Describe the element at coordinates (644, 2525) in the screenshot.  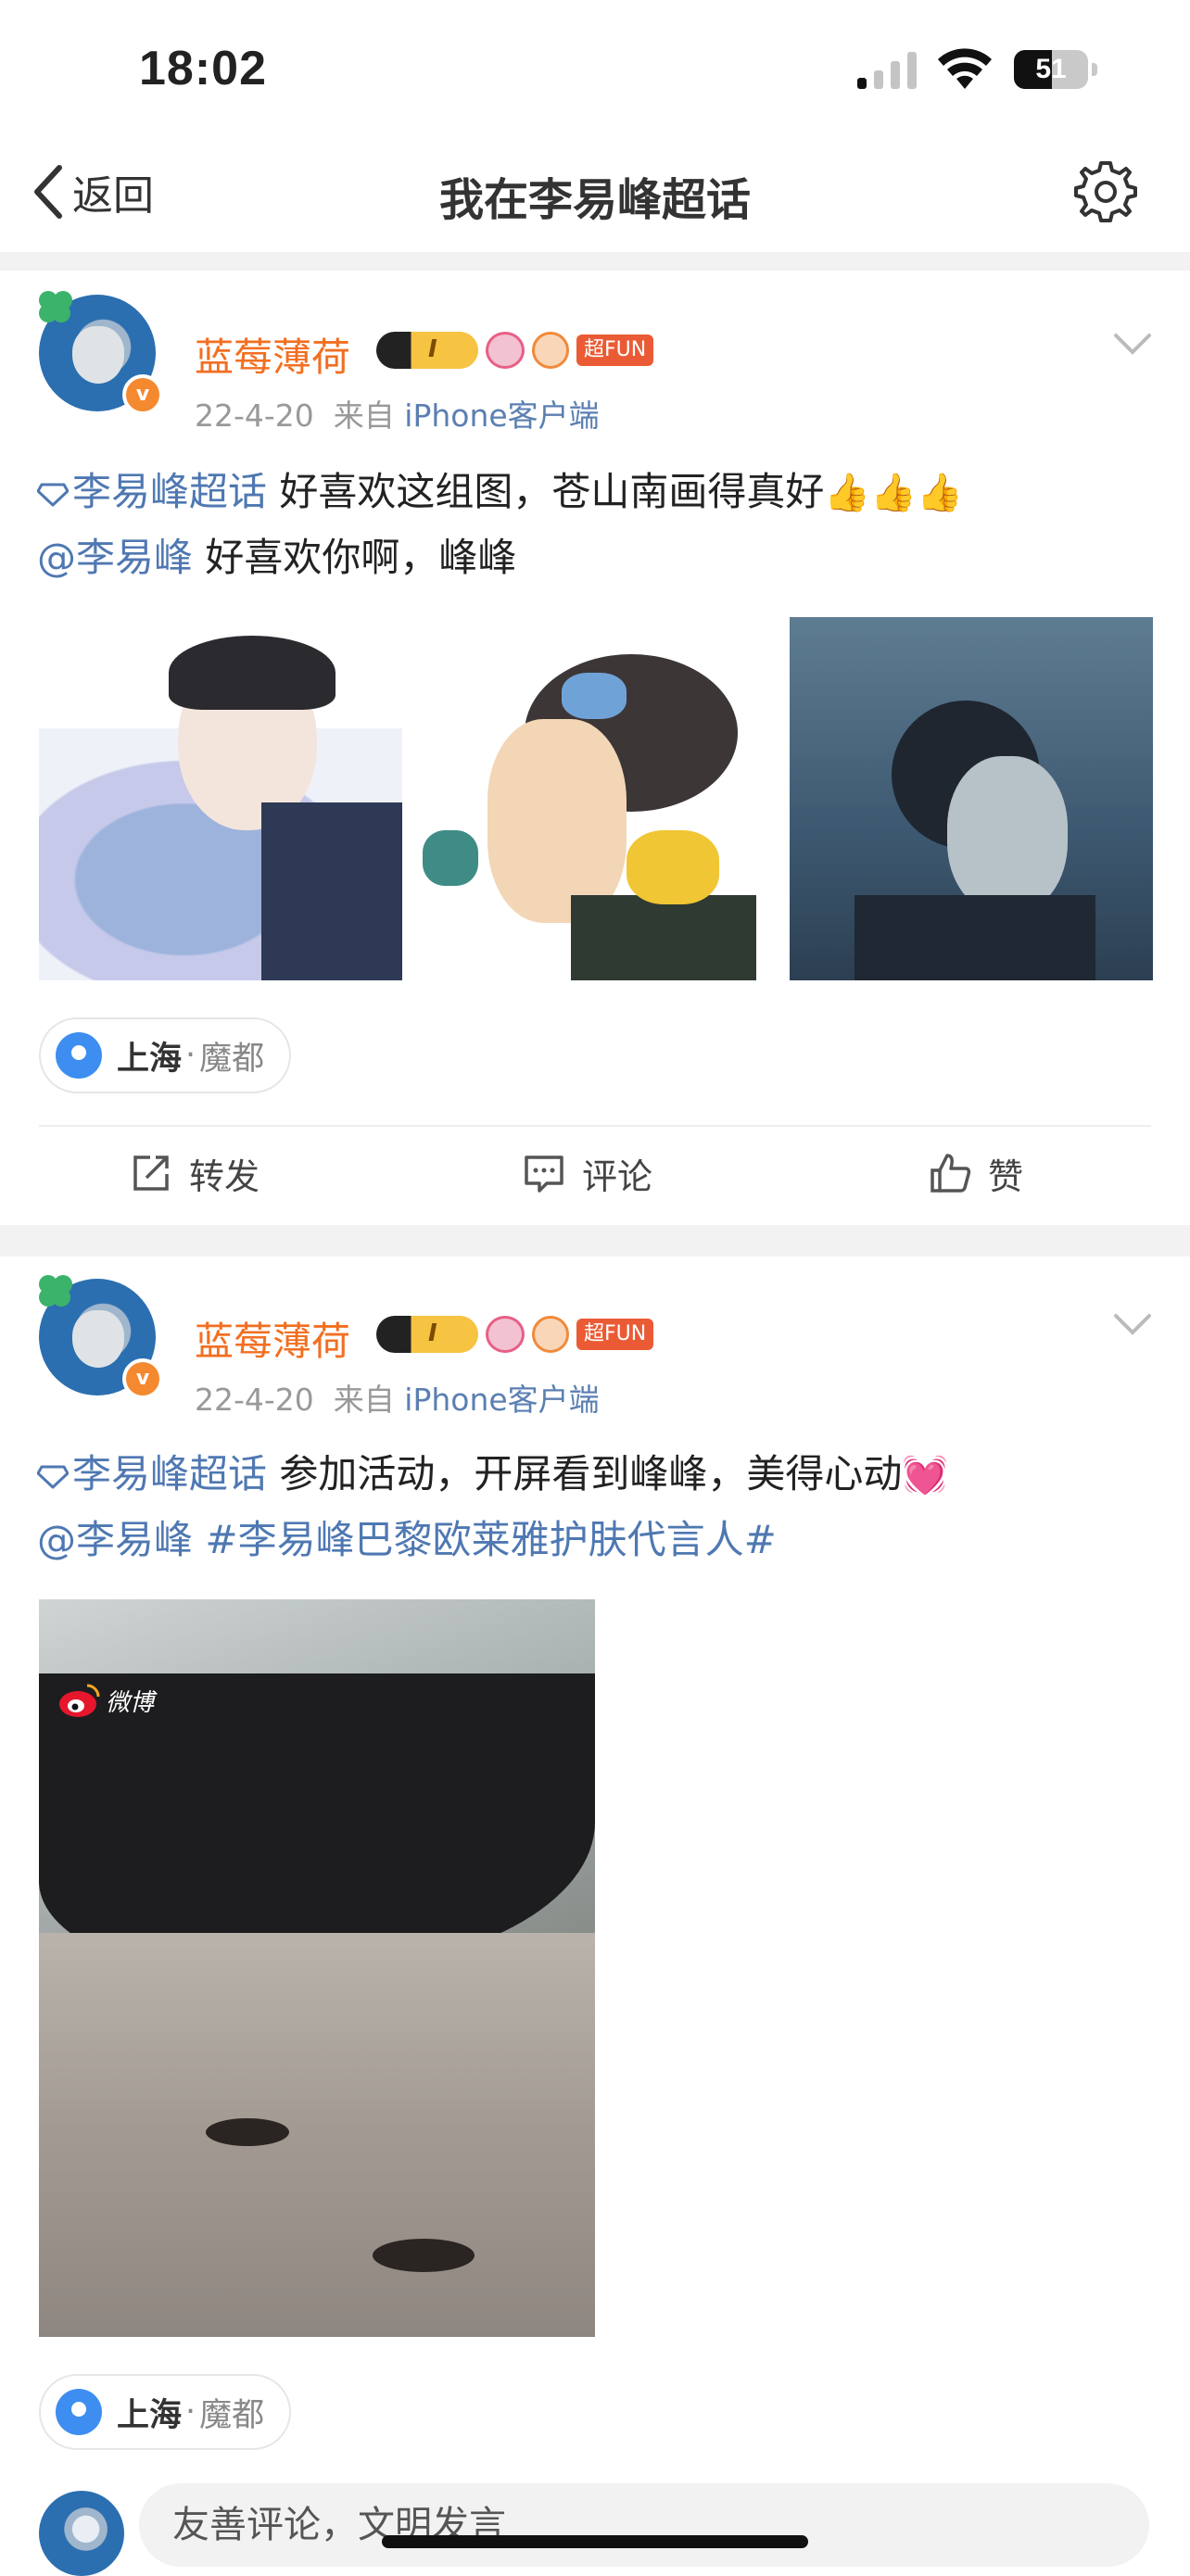
I see `comment-input: 友善评论，文明发言` at that location.